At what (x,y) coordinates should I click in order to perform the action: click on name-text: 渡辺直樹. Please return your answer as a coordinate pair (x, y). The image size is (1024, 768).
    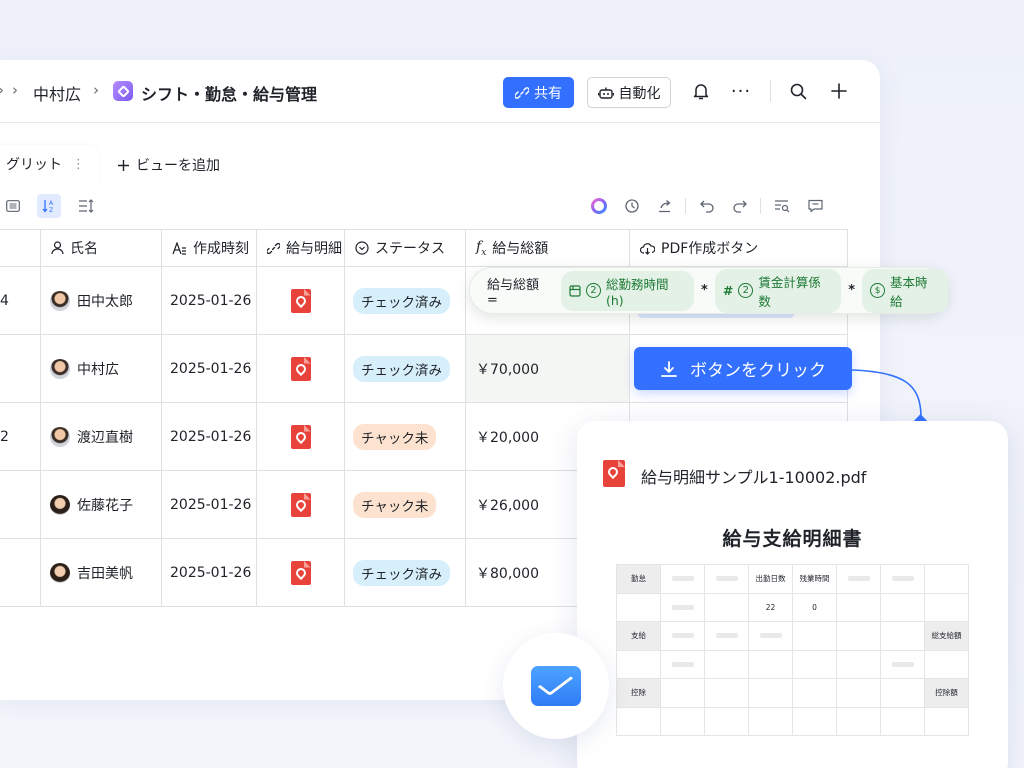
    Looking at the image, I should click on (105, 437).